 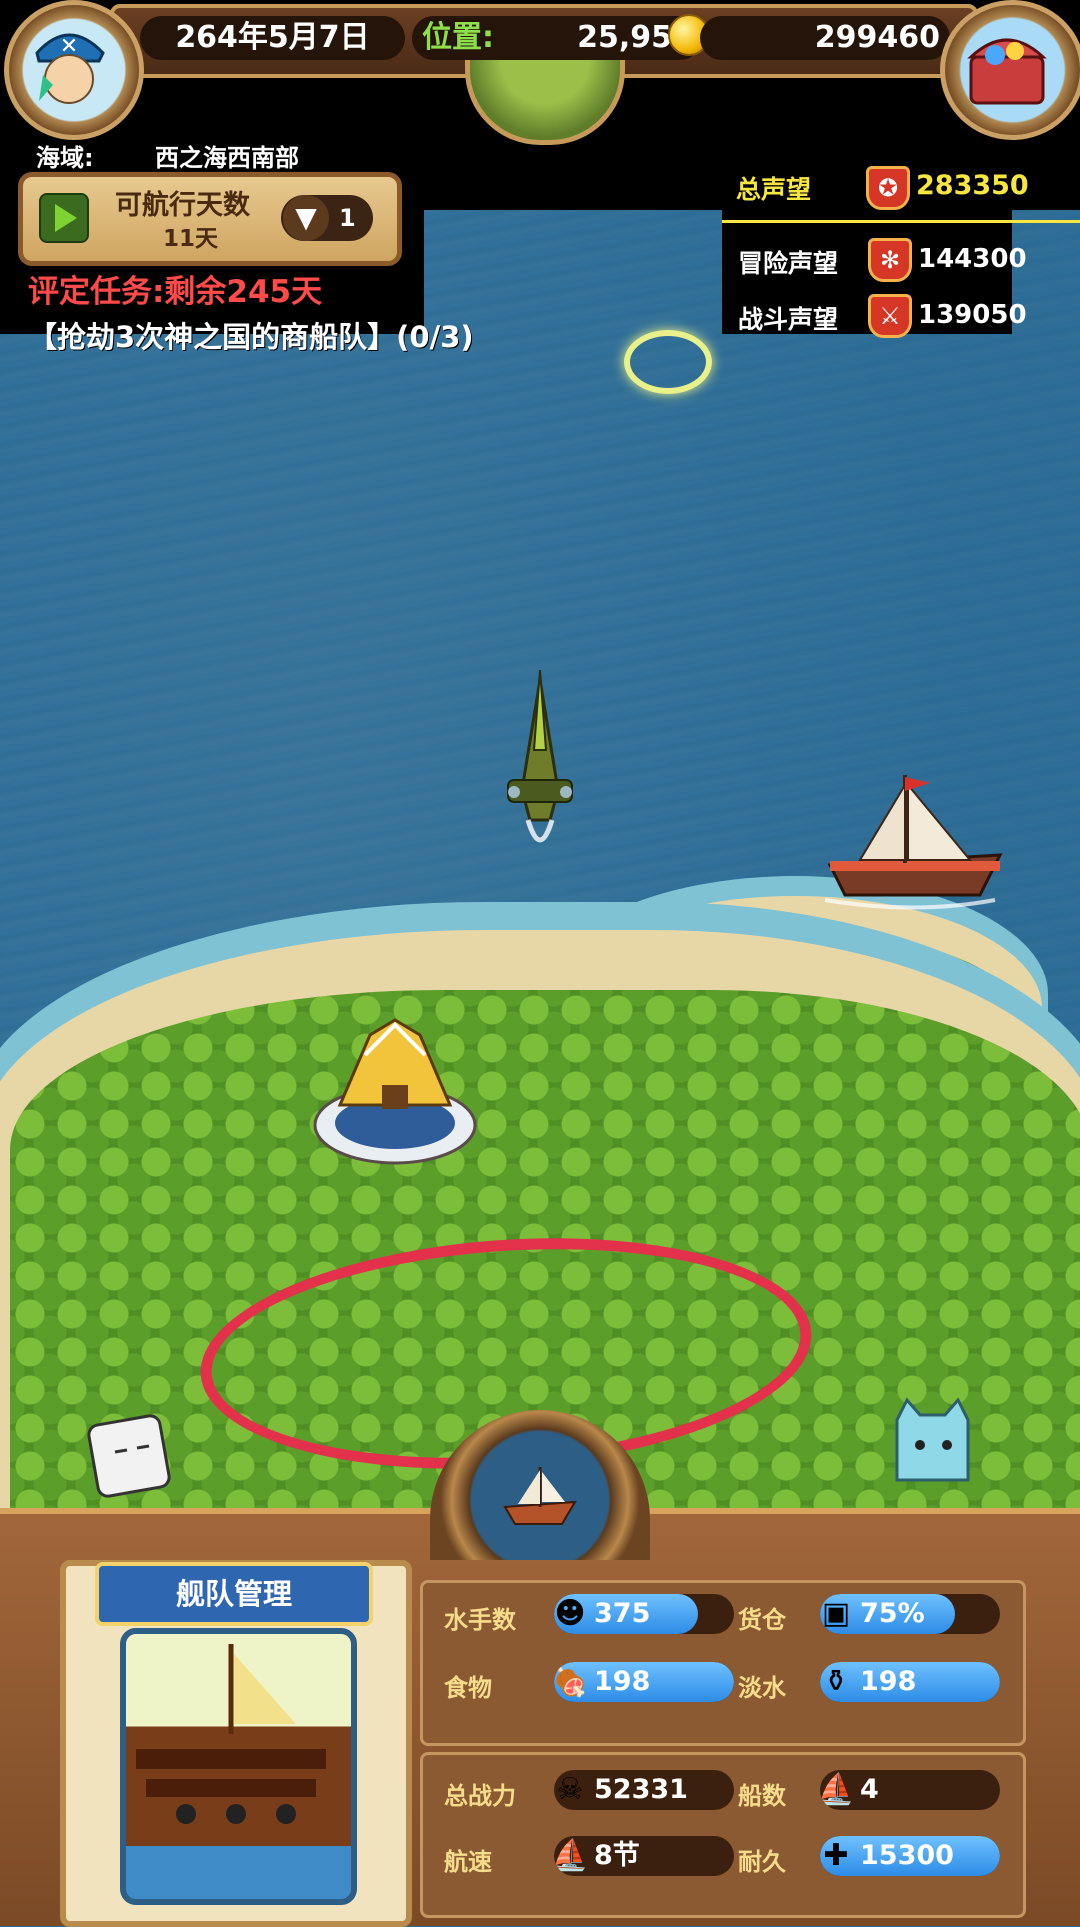 I want to click on stat-value: 375, so click(x=622, y=1613).